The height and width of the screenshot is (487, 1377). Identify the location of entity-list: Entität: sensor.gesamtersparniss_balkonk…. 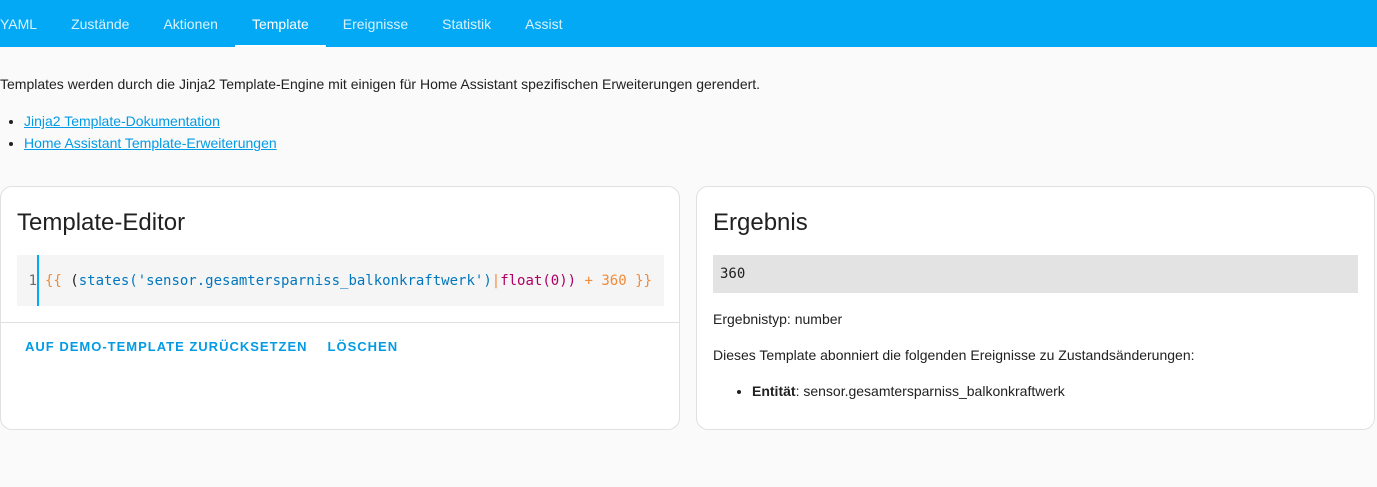
(908, 391).